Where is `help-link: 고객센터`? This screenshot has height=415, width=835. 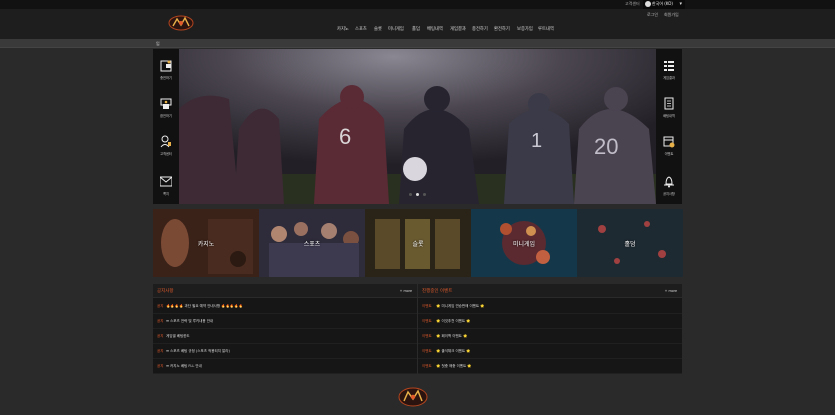 help-link: 고객센터 is located at coordinates (632, 4).